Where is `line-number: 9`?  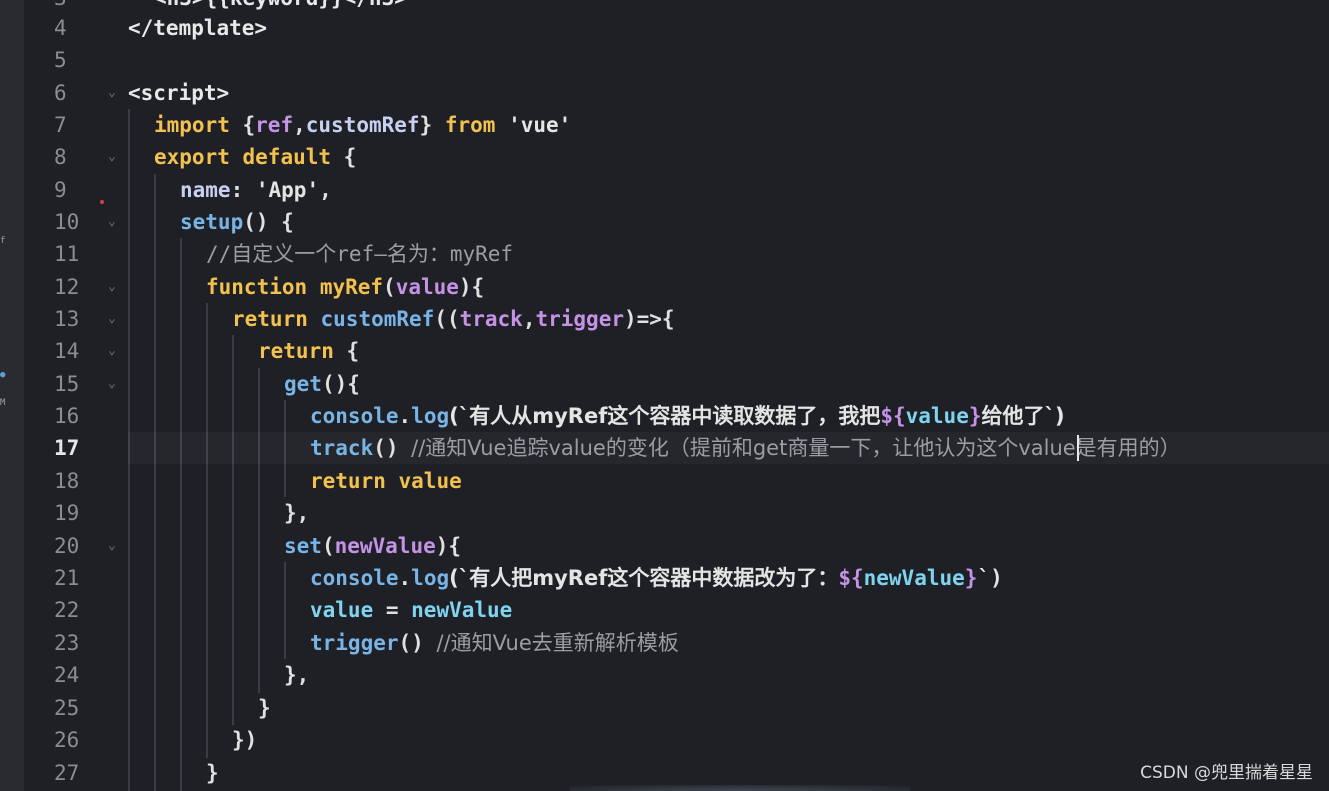 line-number: 9 is located at coordinates (60, 190).